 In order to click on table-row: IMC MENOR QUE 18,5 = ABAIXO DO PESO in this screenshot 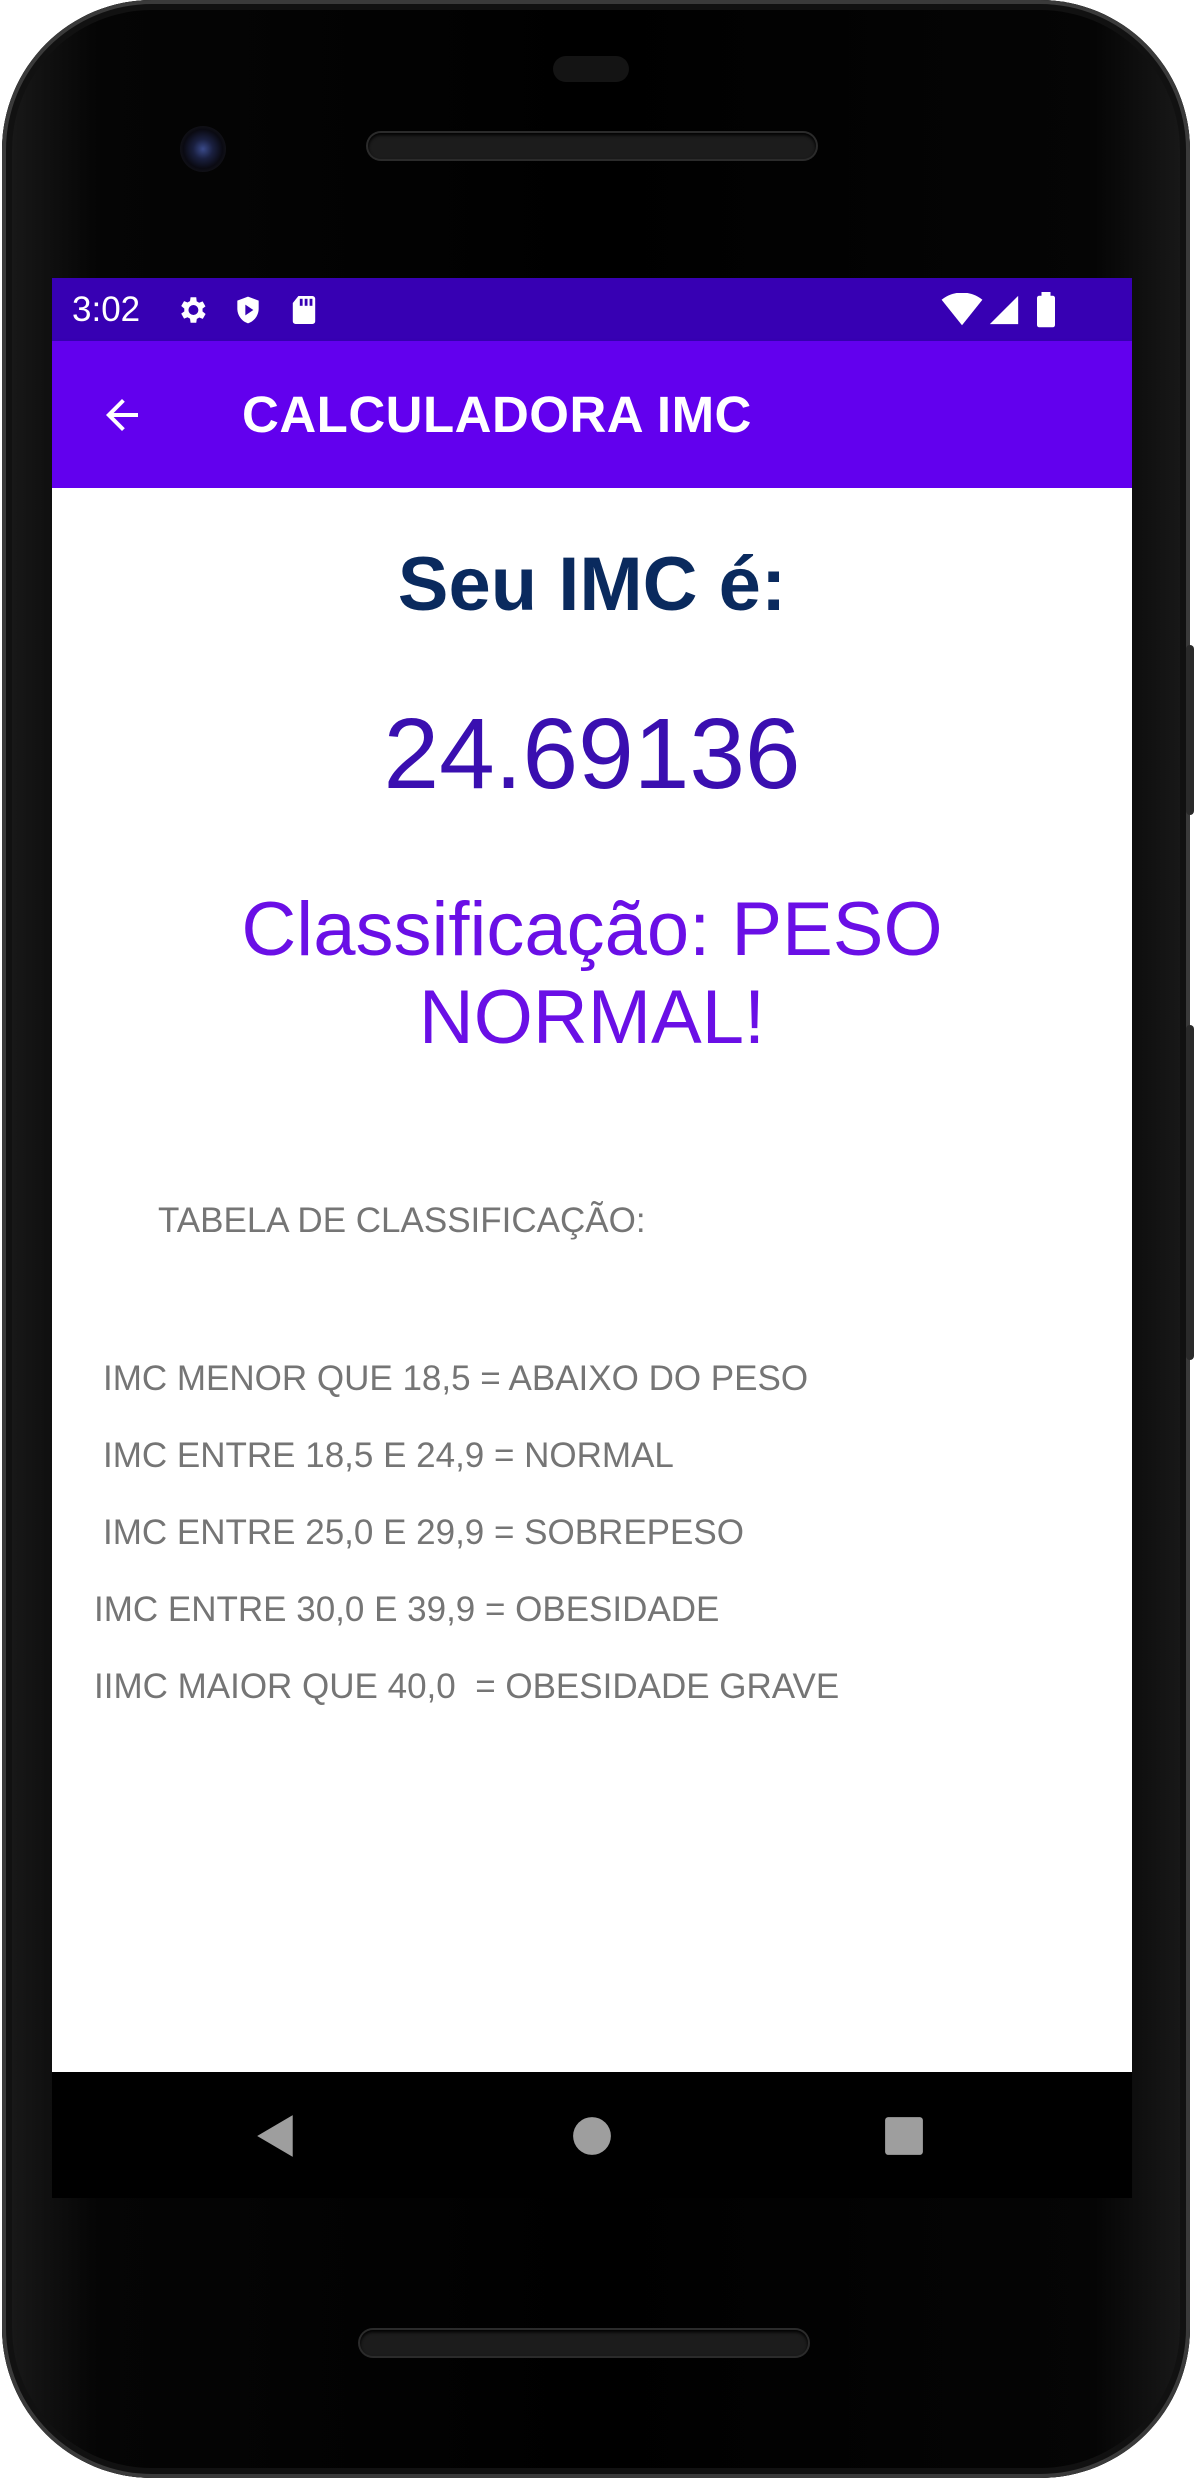, I will do `click(456, 1378)`.